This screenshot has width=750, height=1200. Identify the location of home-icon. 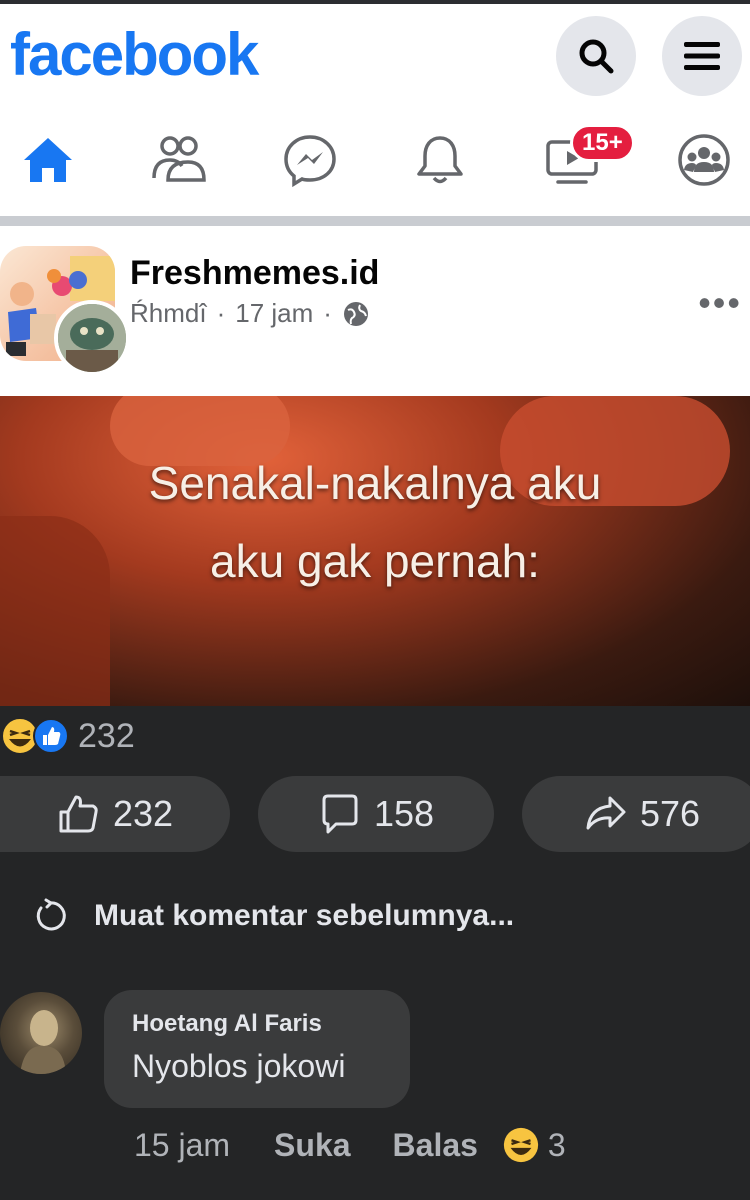
(48, 160).